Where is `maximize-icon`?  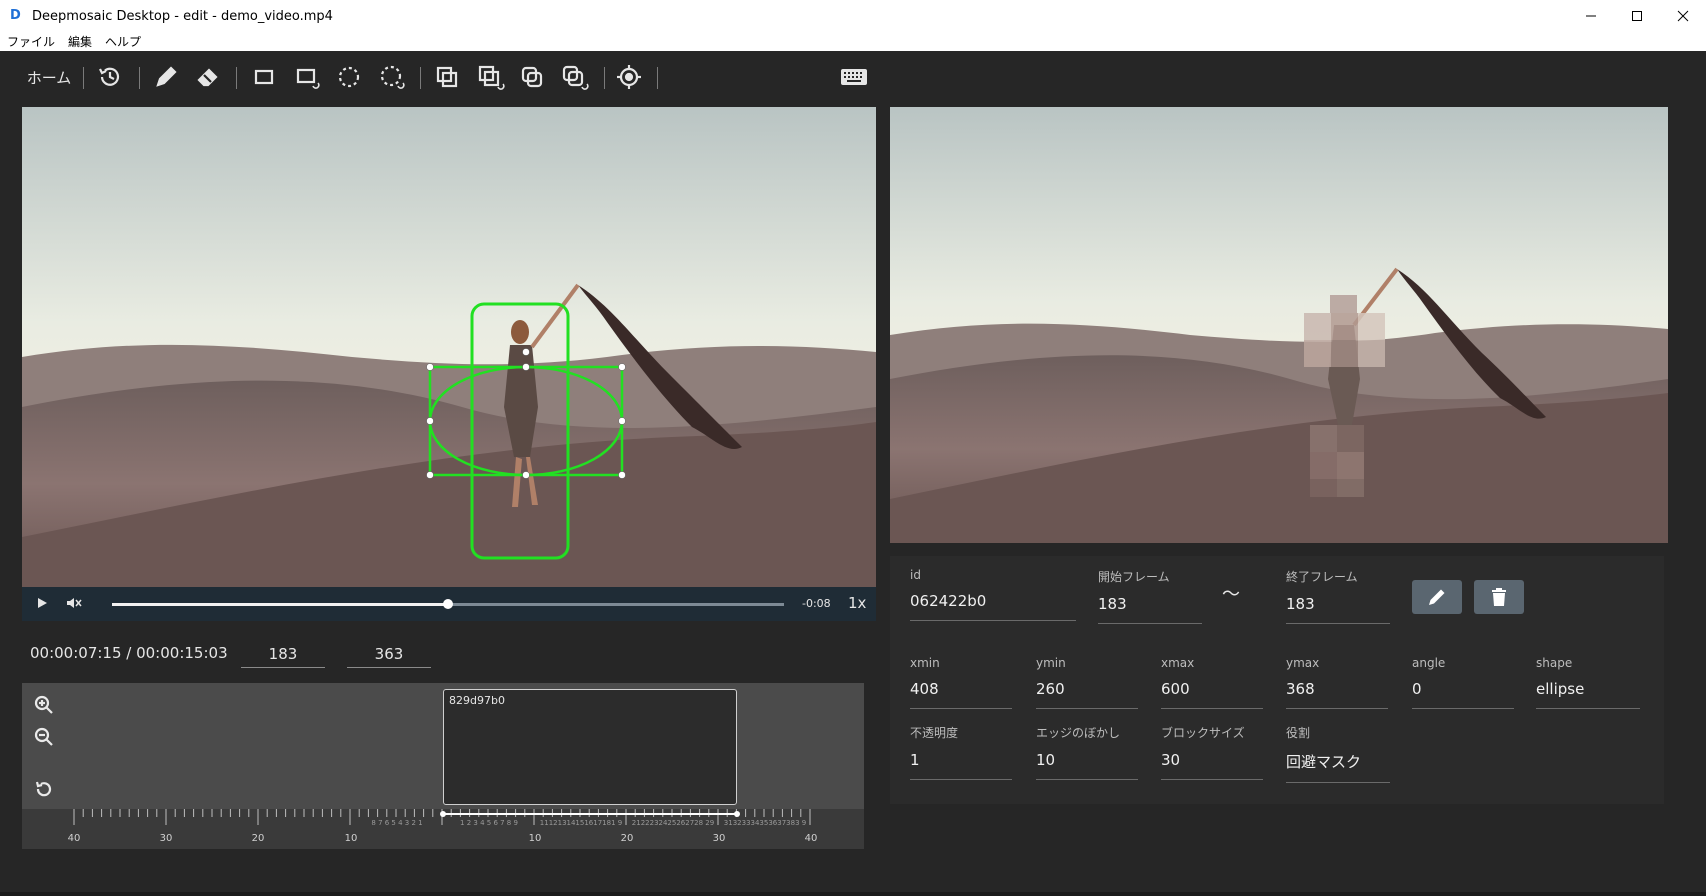
maximize-icon is located at coordinates (1637, 16).